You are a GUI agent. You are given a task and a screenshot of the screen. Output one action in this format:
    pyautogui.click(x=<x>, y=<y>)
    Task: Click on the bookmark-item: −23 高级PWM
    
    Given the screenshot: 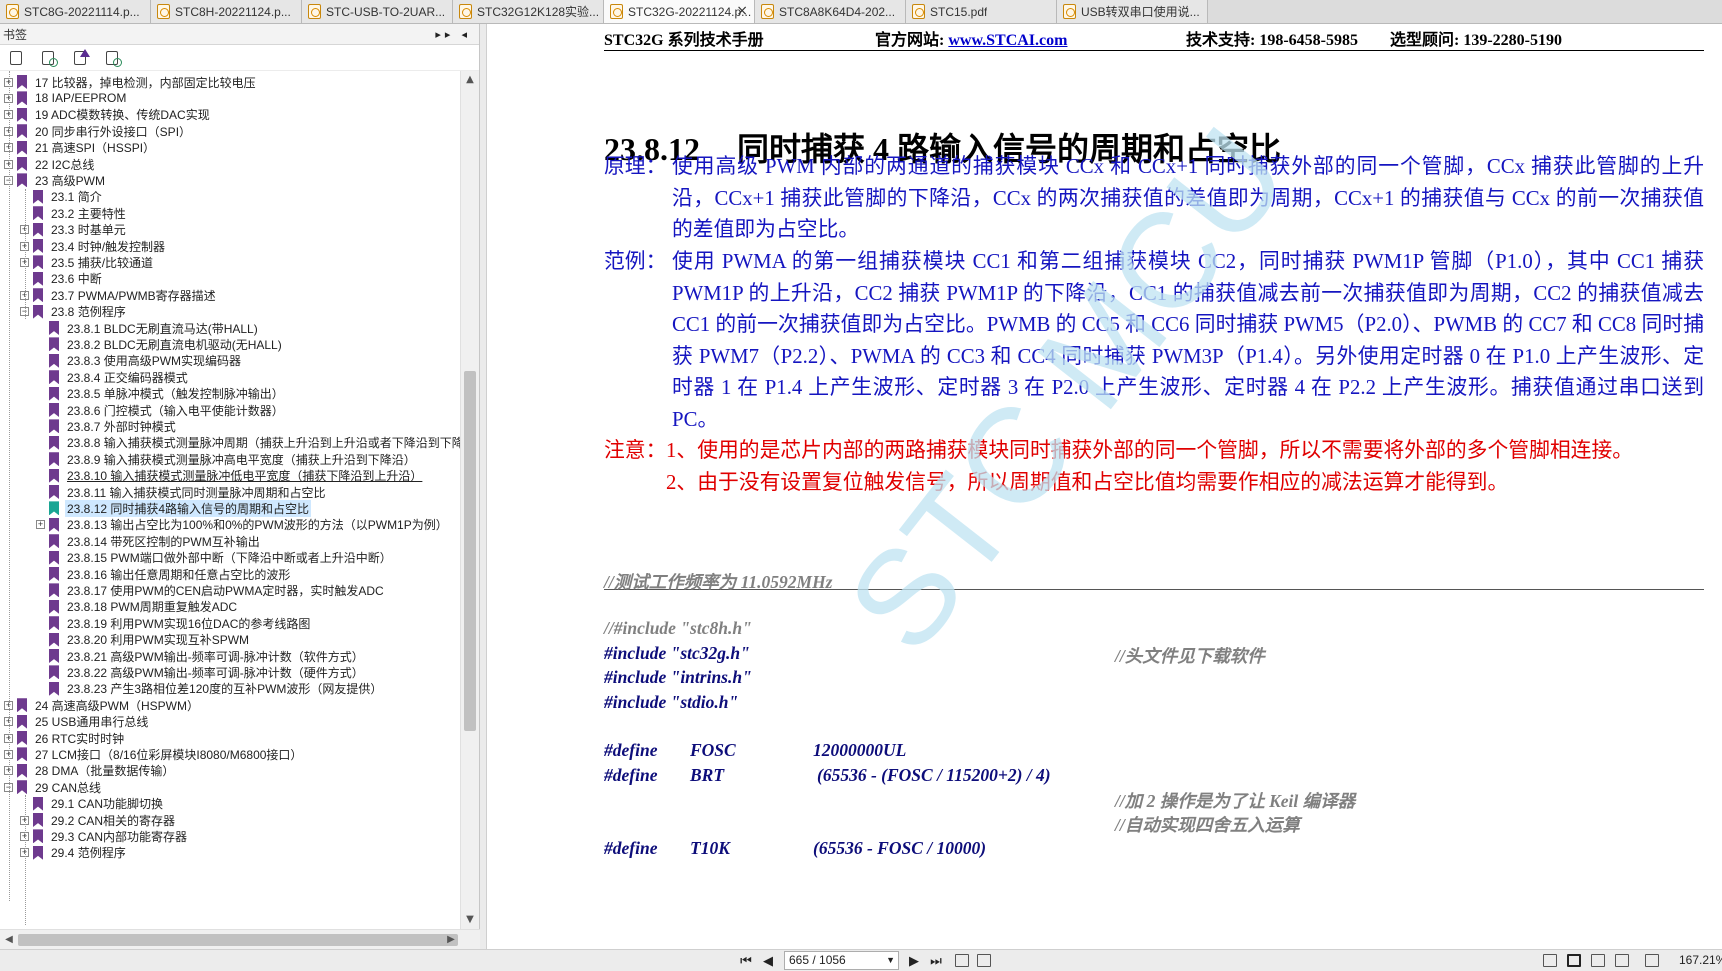 What is the action you would take?
    pyautogui.click(x=55, y=180)
    